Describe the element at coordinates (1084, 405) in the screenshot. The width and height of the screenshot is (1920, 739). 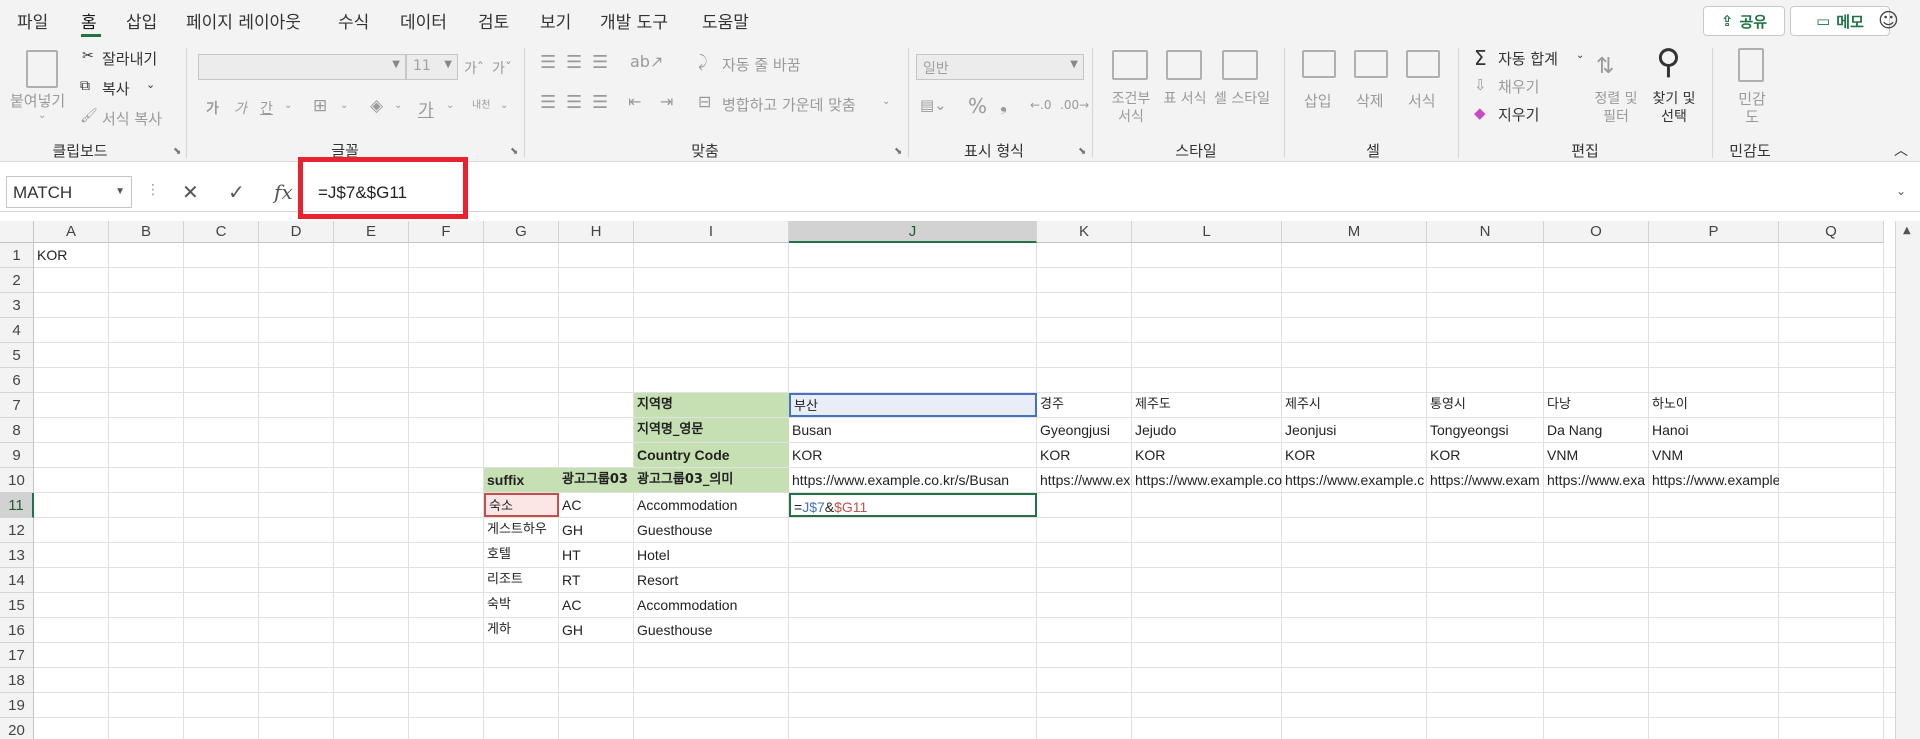
I see `cell-k7: 경주` at that location.